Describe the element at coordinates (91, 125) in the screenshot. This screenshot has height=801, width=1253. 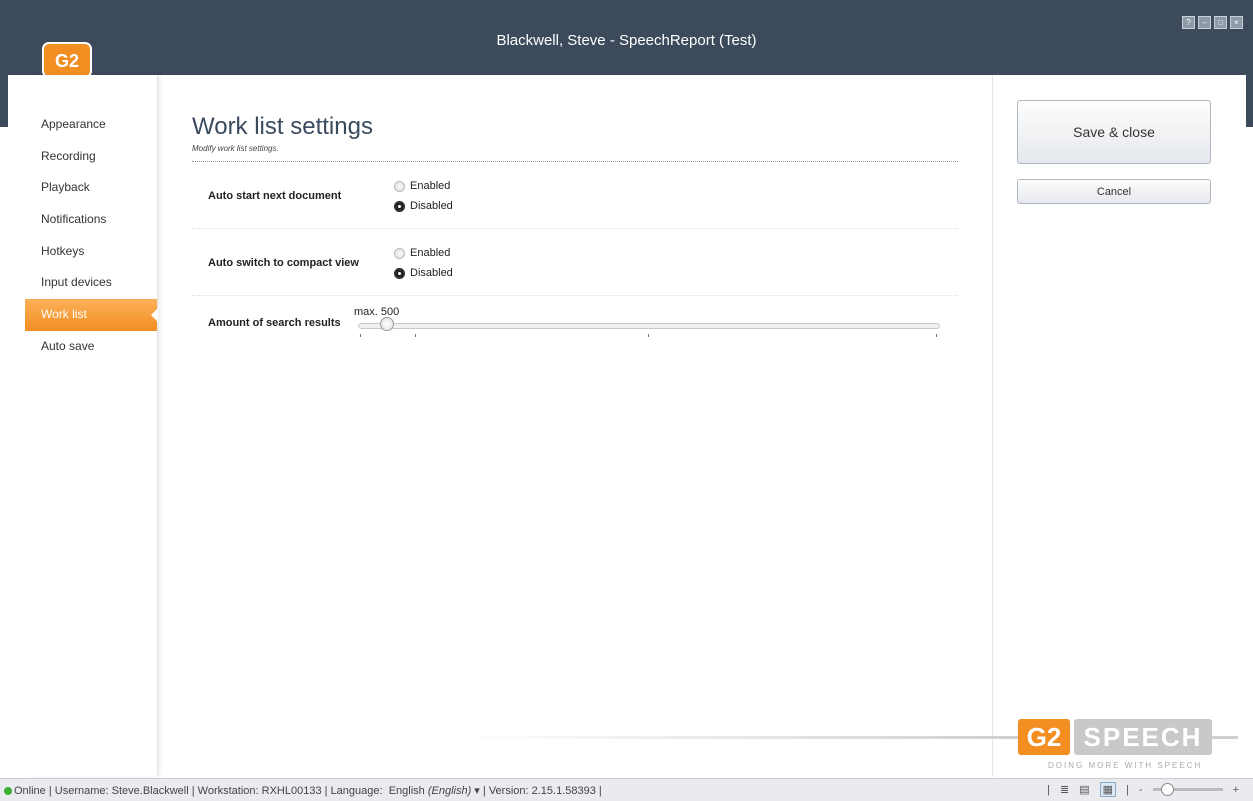
I see `sidebar-item-appearance: Appearance` at that location.